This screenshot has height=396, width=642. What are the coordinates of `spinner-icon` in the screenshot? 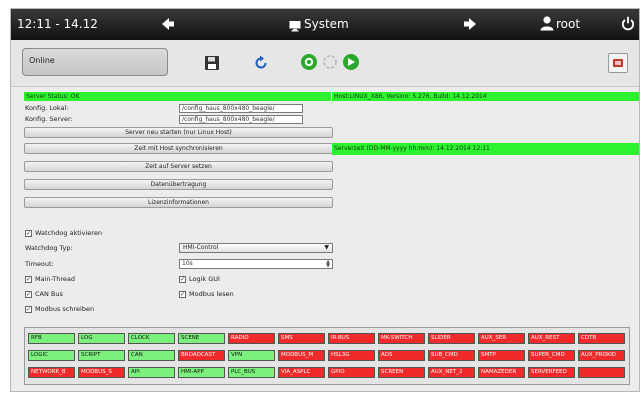 It's located at (330, 64).